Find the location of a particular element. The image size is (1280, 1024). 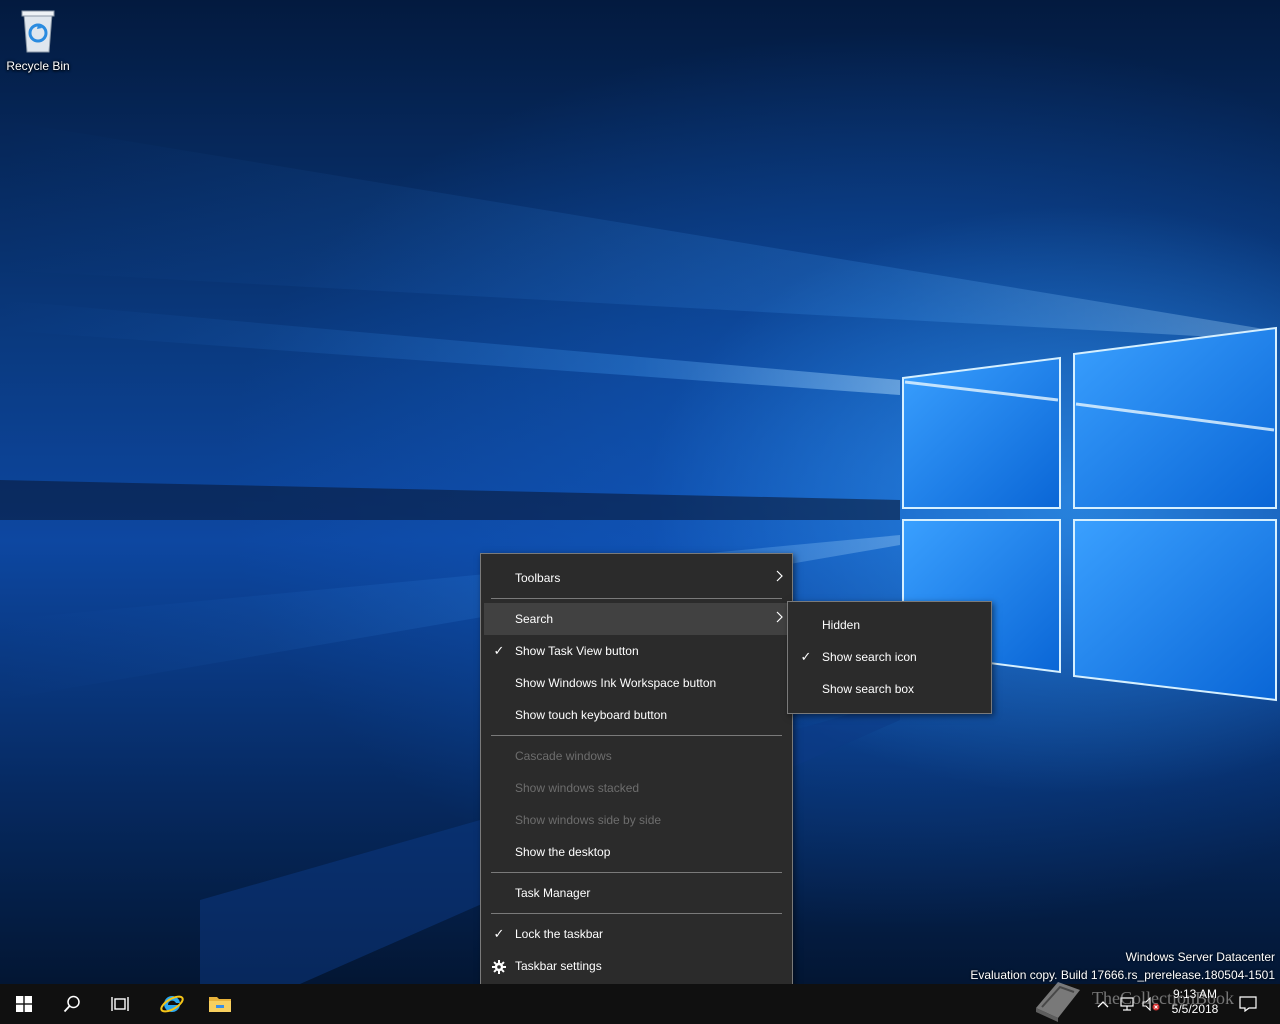

gear-icon is located at coordinates (499, 966).